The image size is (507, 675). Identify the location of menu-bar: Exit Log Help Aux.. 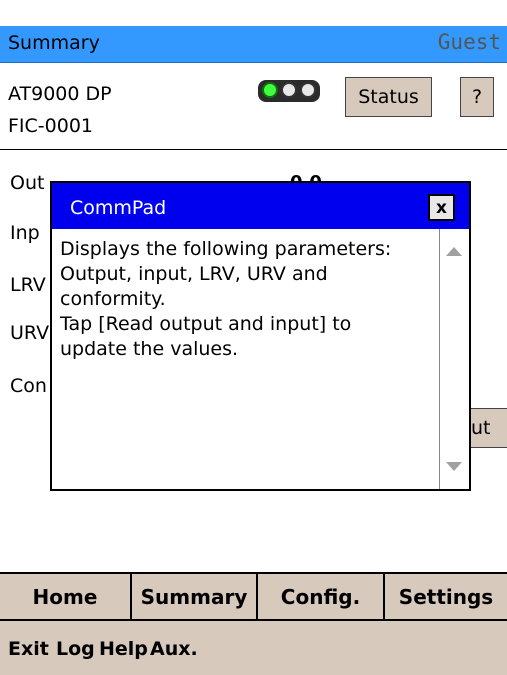
(253, 648).